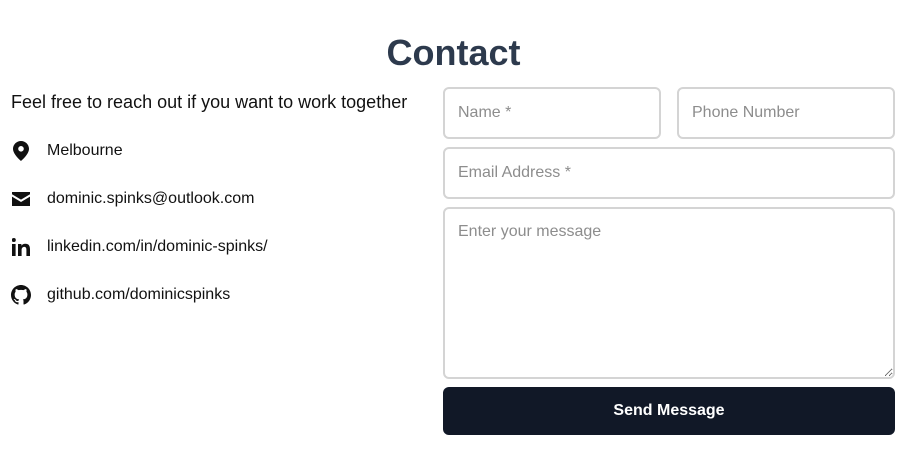 This screenshot has width=917, height=459. Describe the element at coordinates (157, 247) in the screenshot. I see `linkedin-link: linkedin.com/in/dominic-spinks/` at that location.